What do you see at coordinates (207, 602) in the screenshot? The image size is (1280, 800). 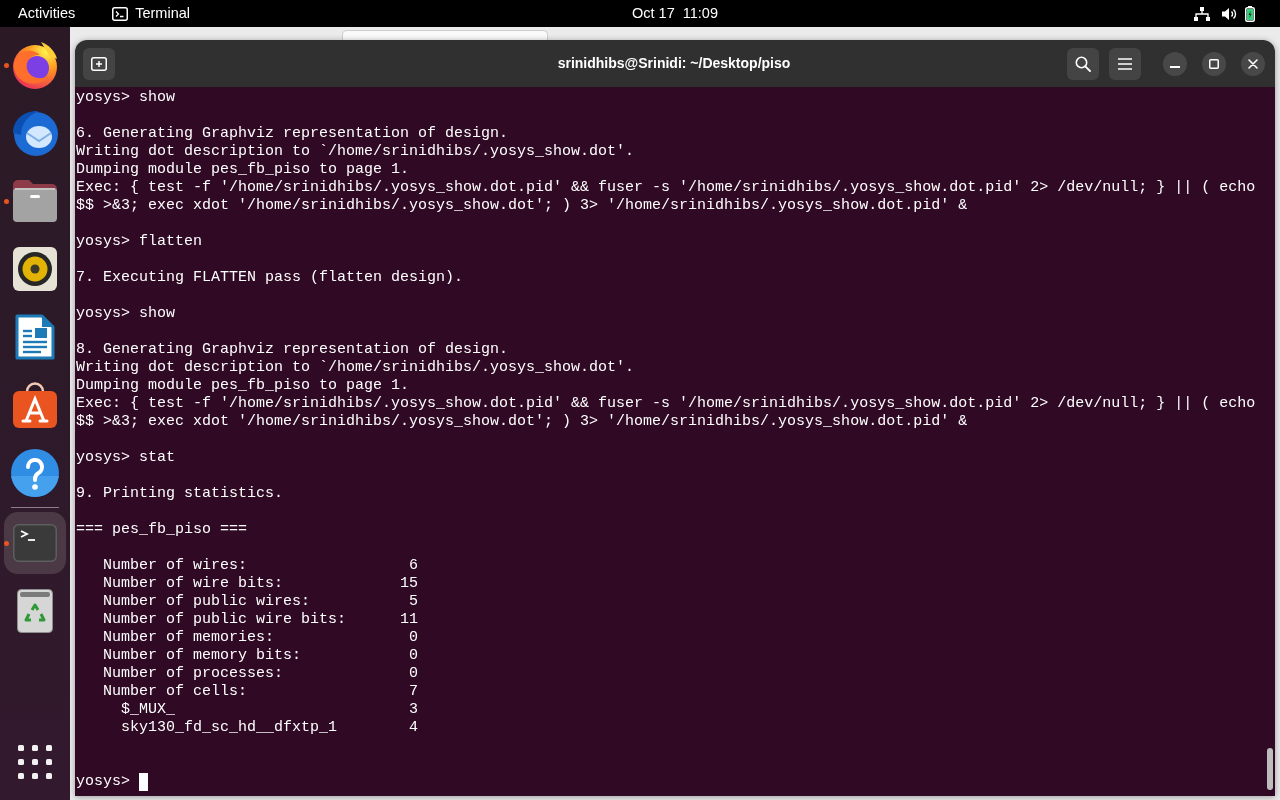 I see `stat-label: Number of public wires:` at bounding box center [207, 602].